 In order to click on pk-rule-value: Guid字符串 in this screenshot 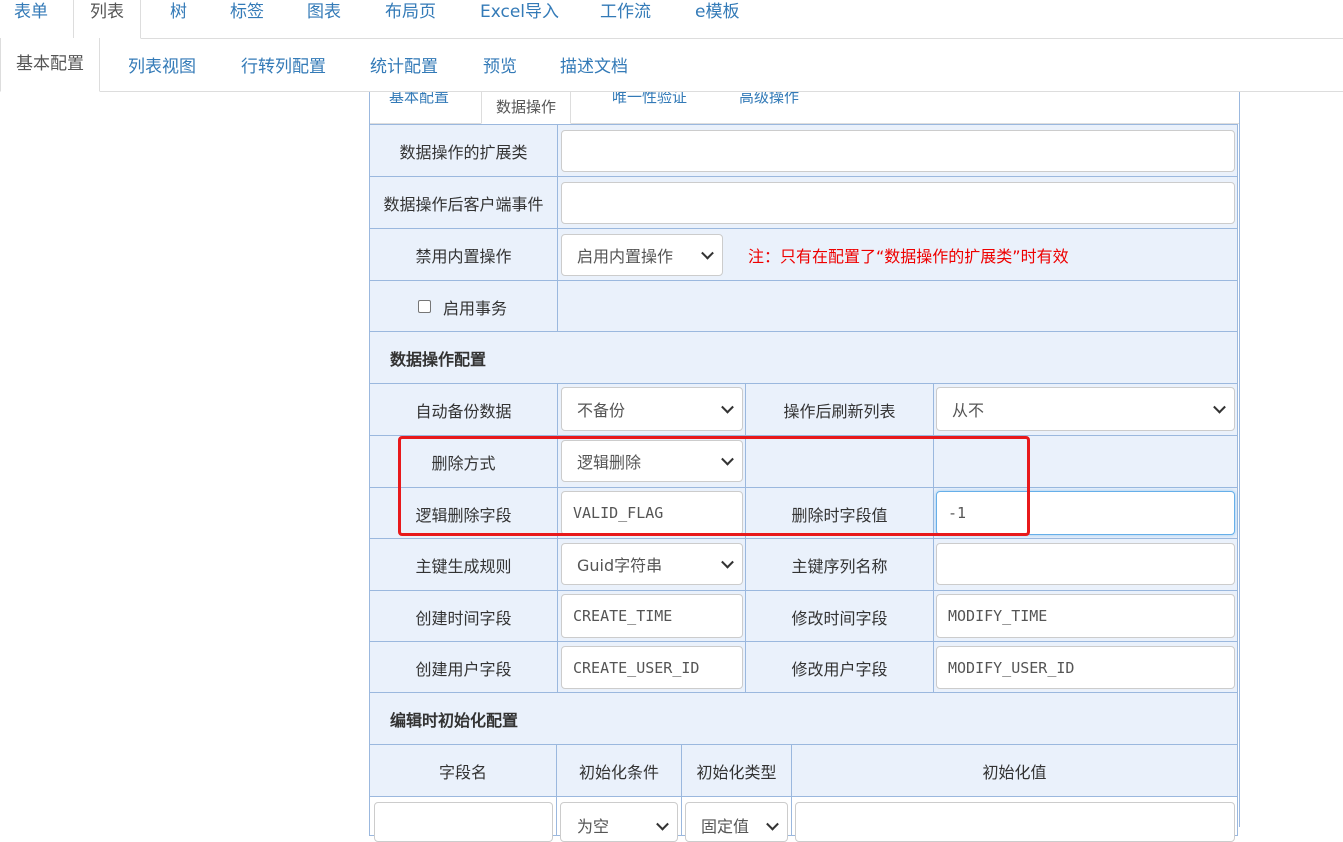, I will do `click(620, 565)`.